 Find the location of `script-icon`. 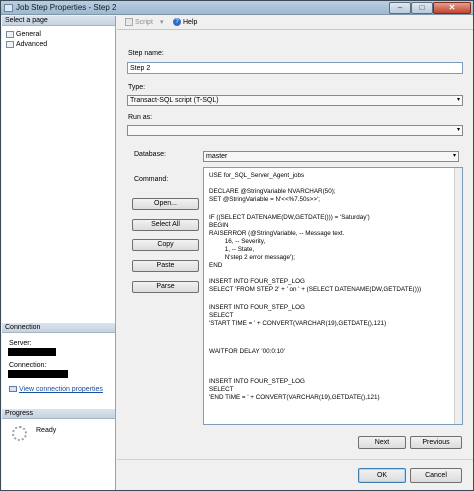

script-icon is located at coordinates (129, 22).